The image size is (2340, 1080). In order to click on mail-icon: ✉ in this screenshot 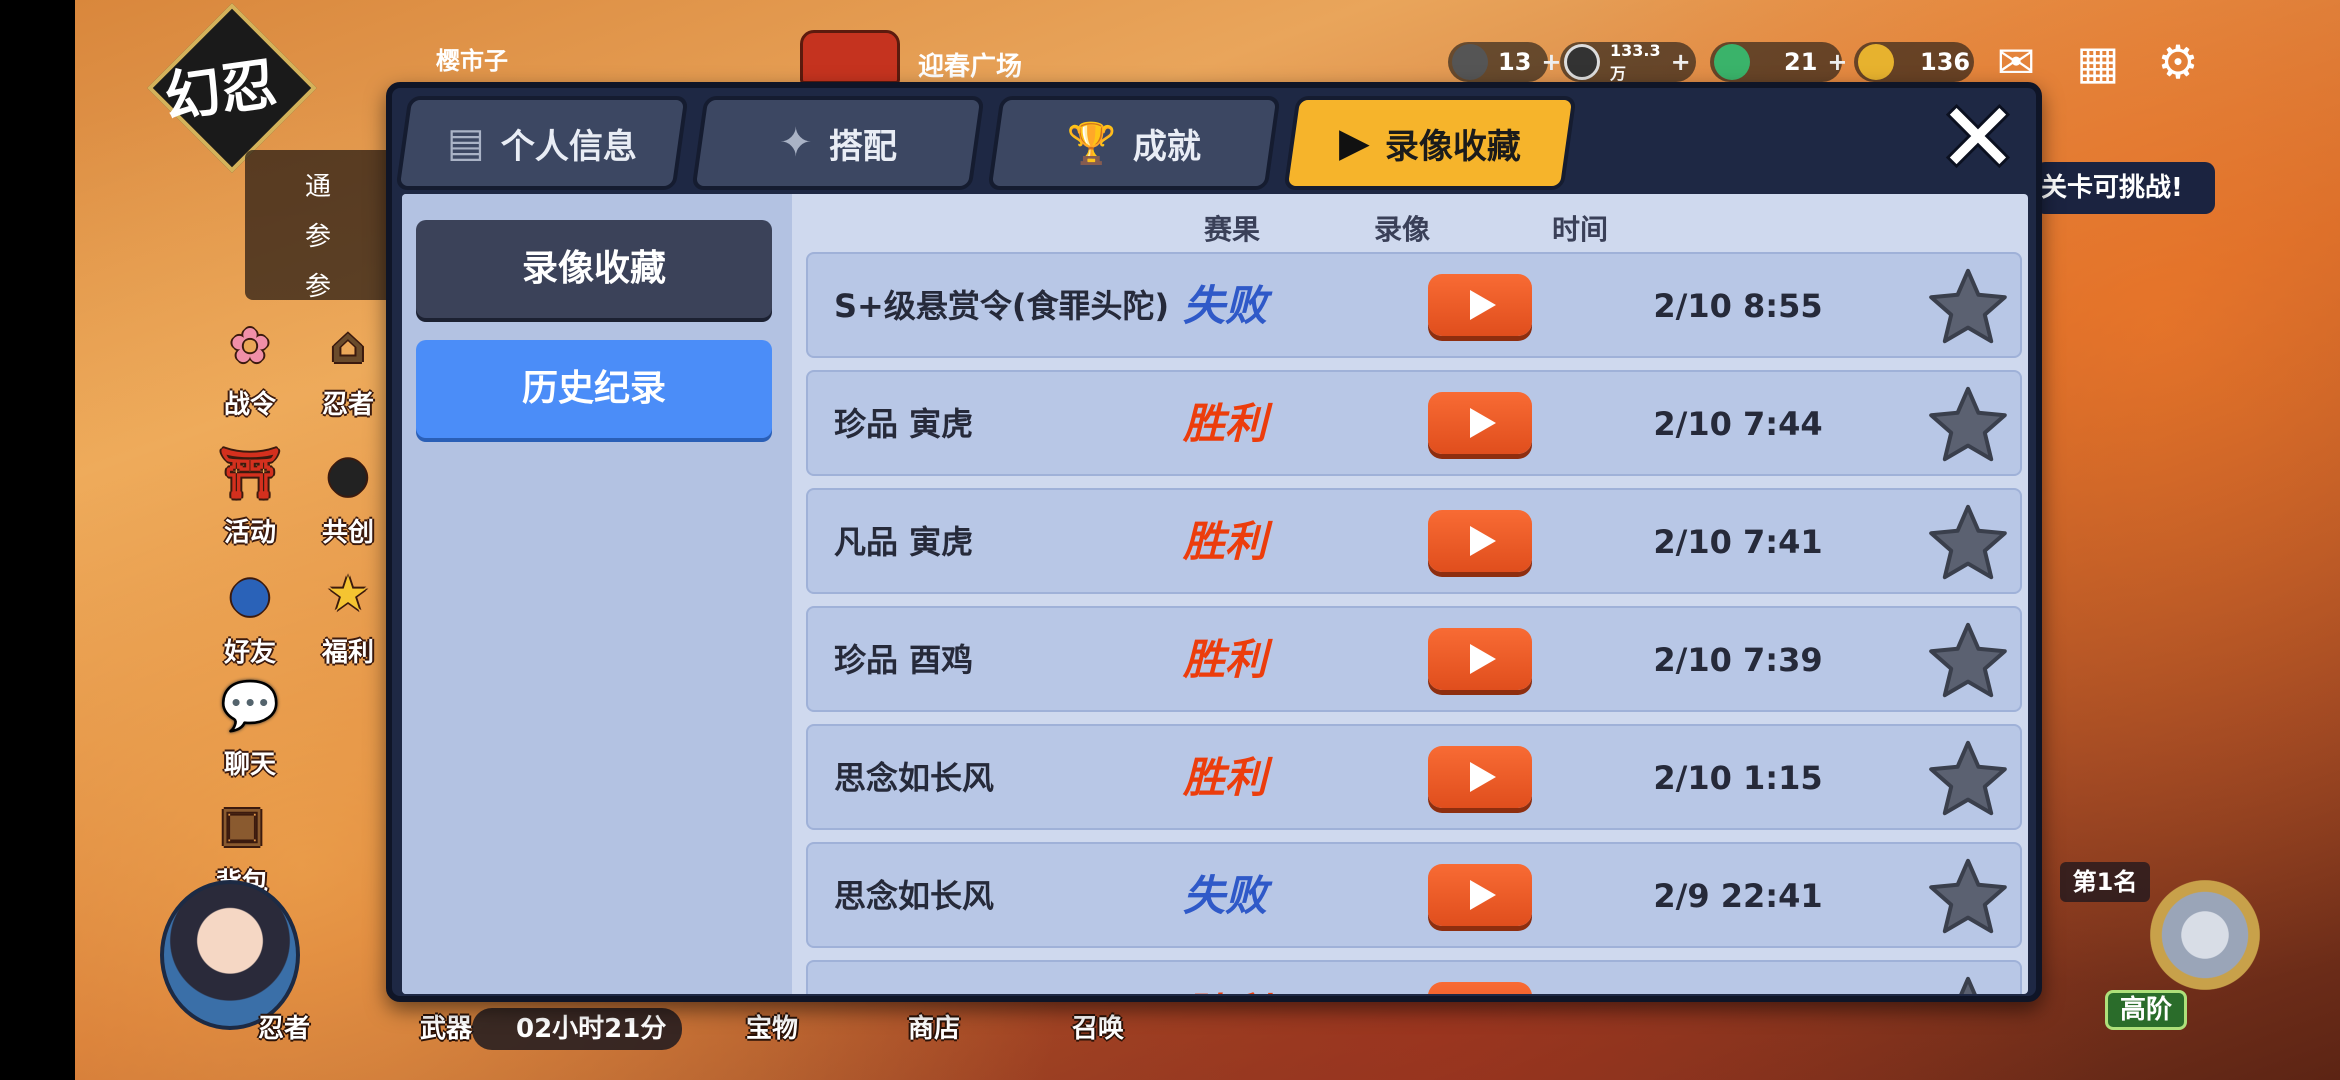, I will do `click(2016, 62)`.